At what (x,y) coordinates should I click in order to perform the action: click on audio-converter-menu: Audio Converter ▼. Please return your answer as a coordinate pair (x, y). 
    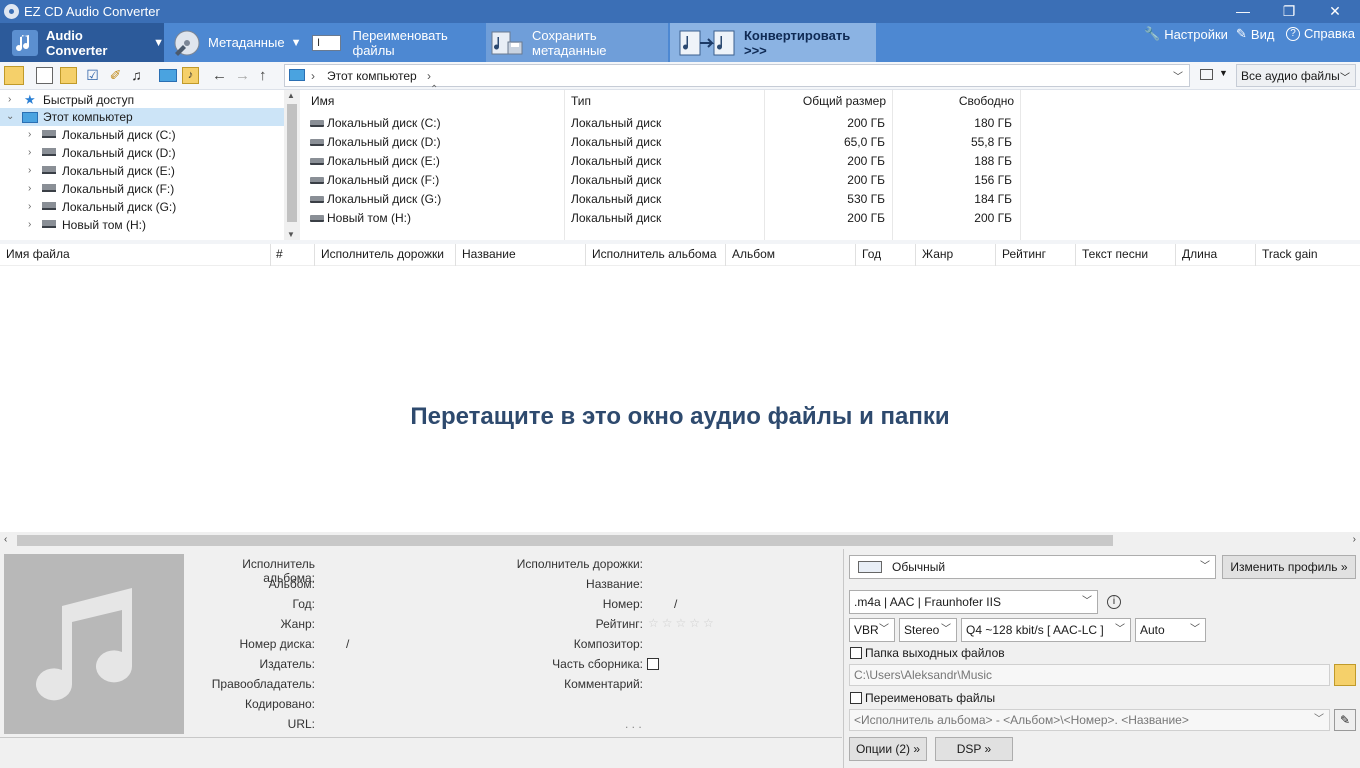
    Looking at the image, I should click on (82, 42).